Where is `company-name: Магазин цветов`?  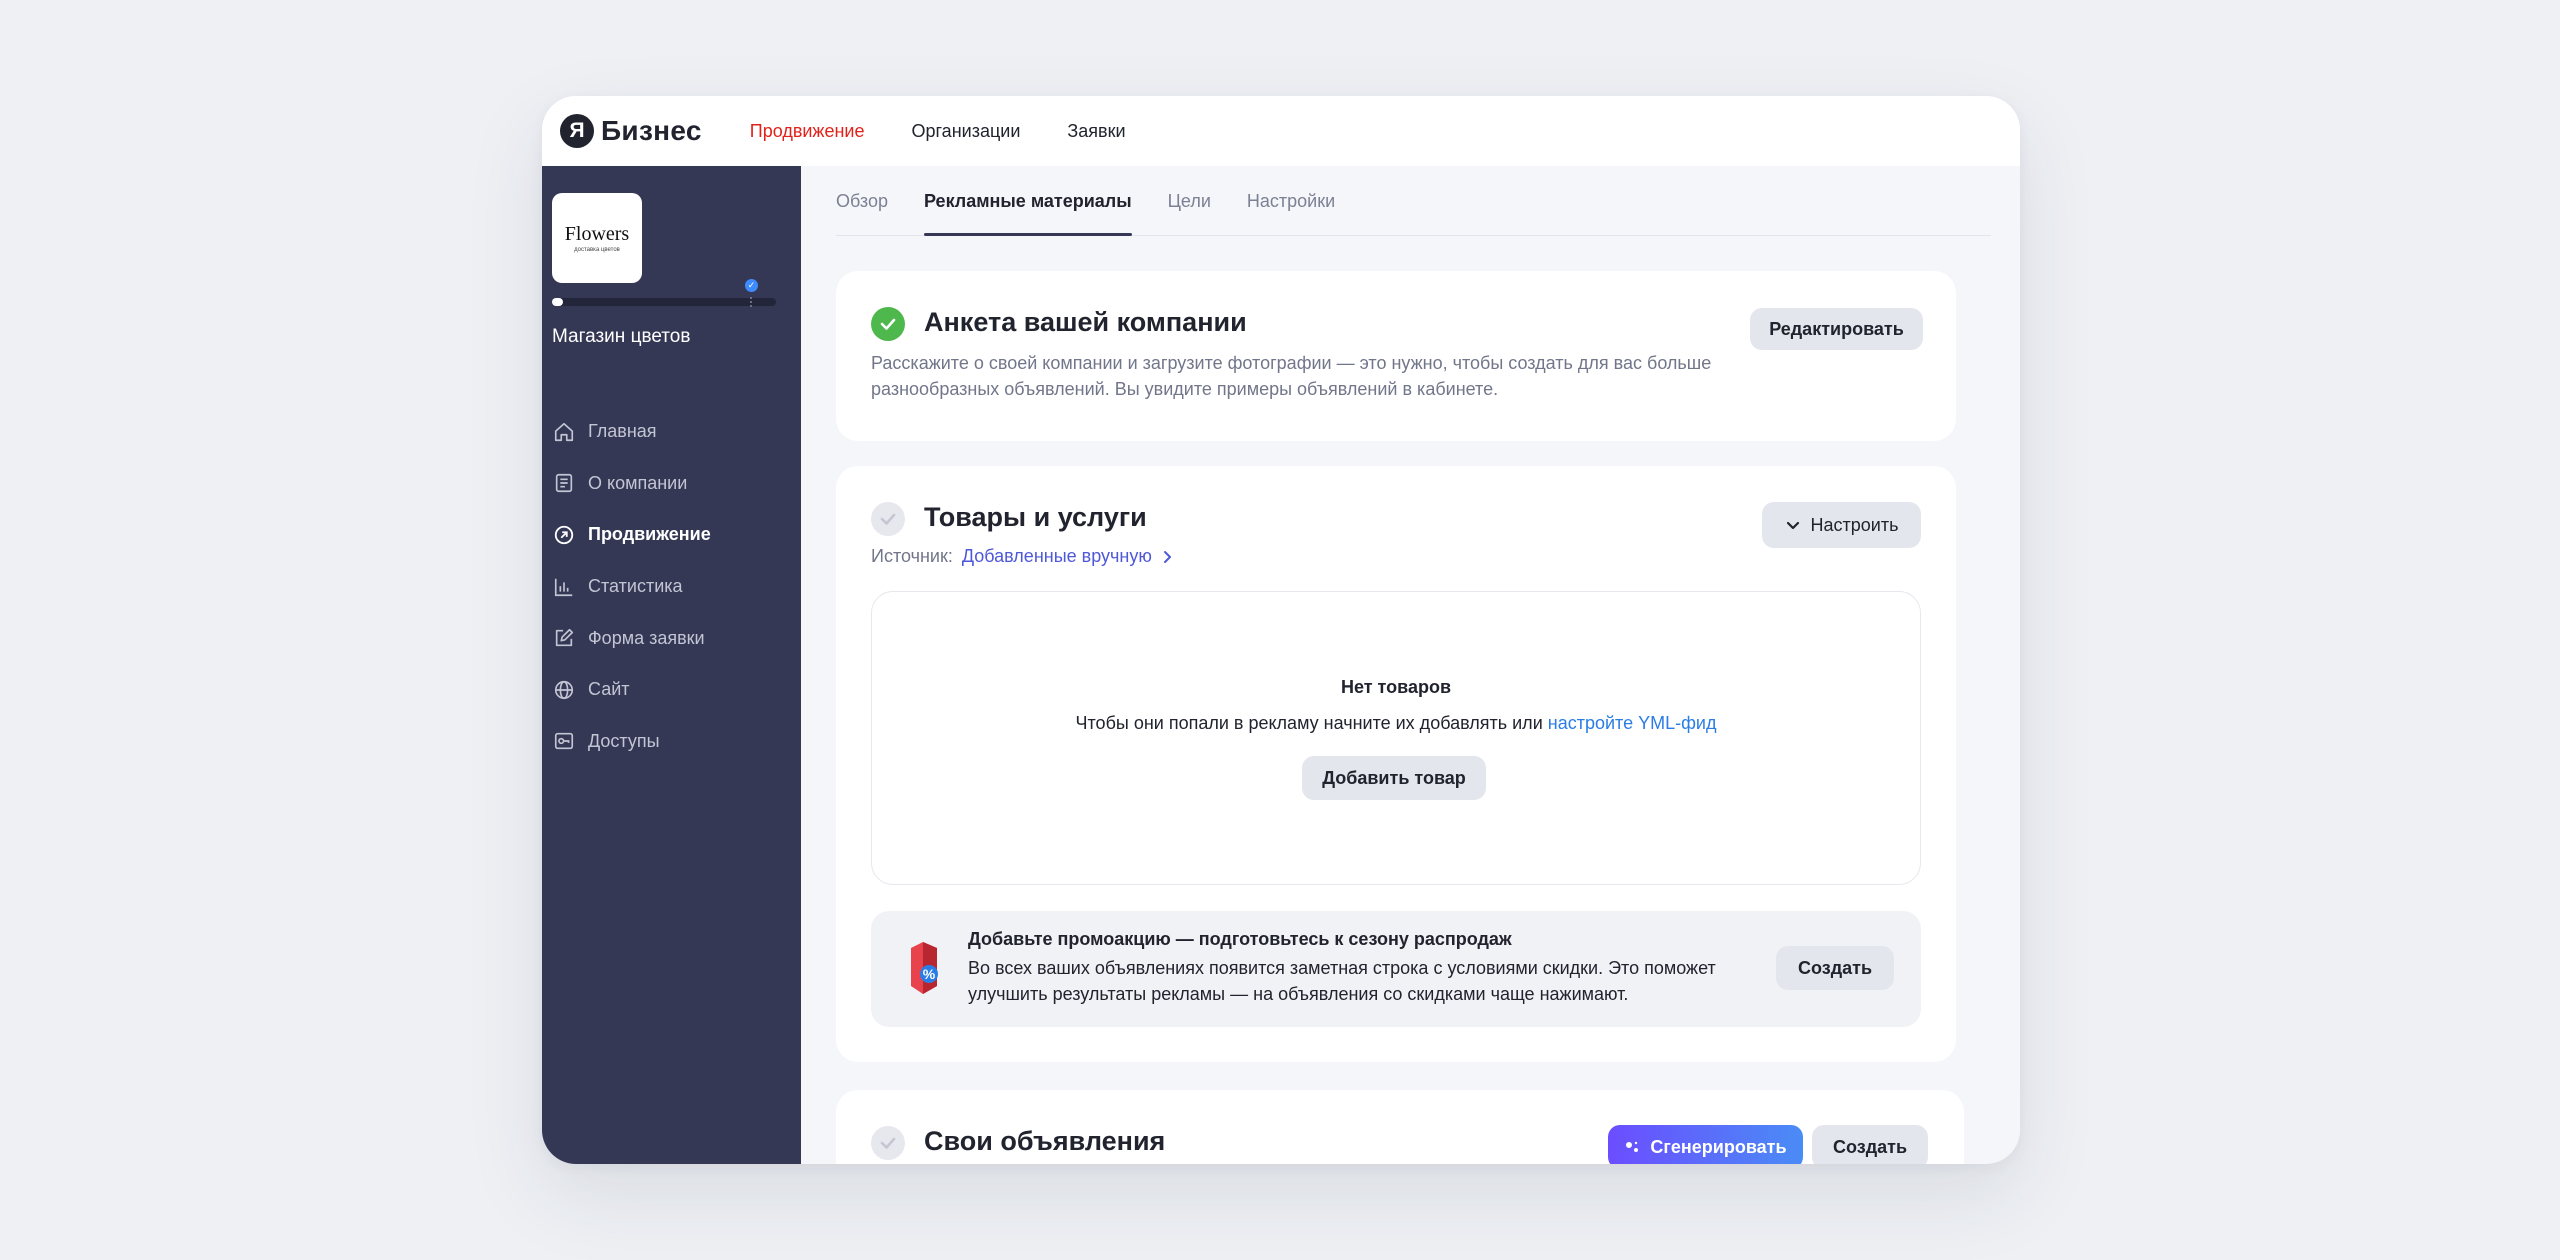
company-name: Магазин цветов is located at coordinates (621, 336).